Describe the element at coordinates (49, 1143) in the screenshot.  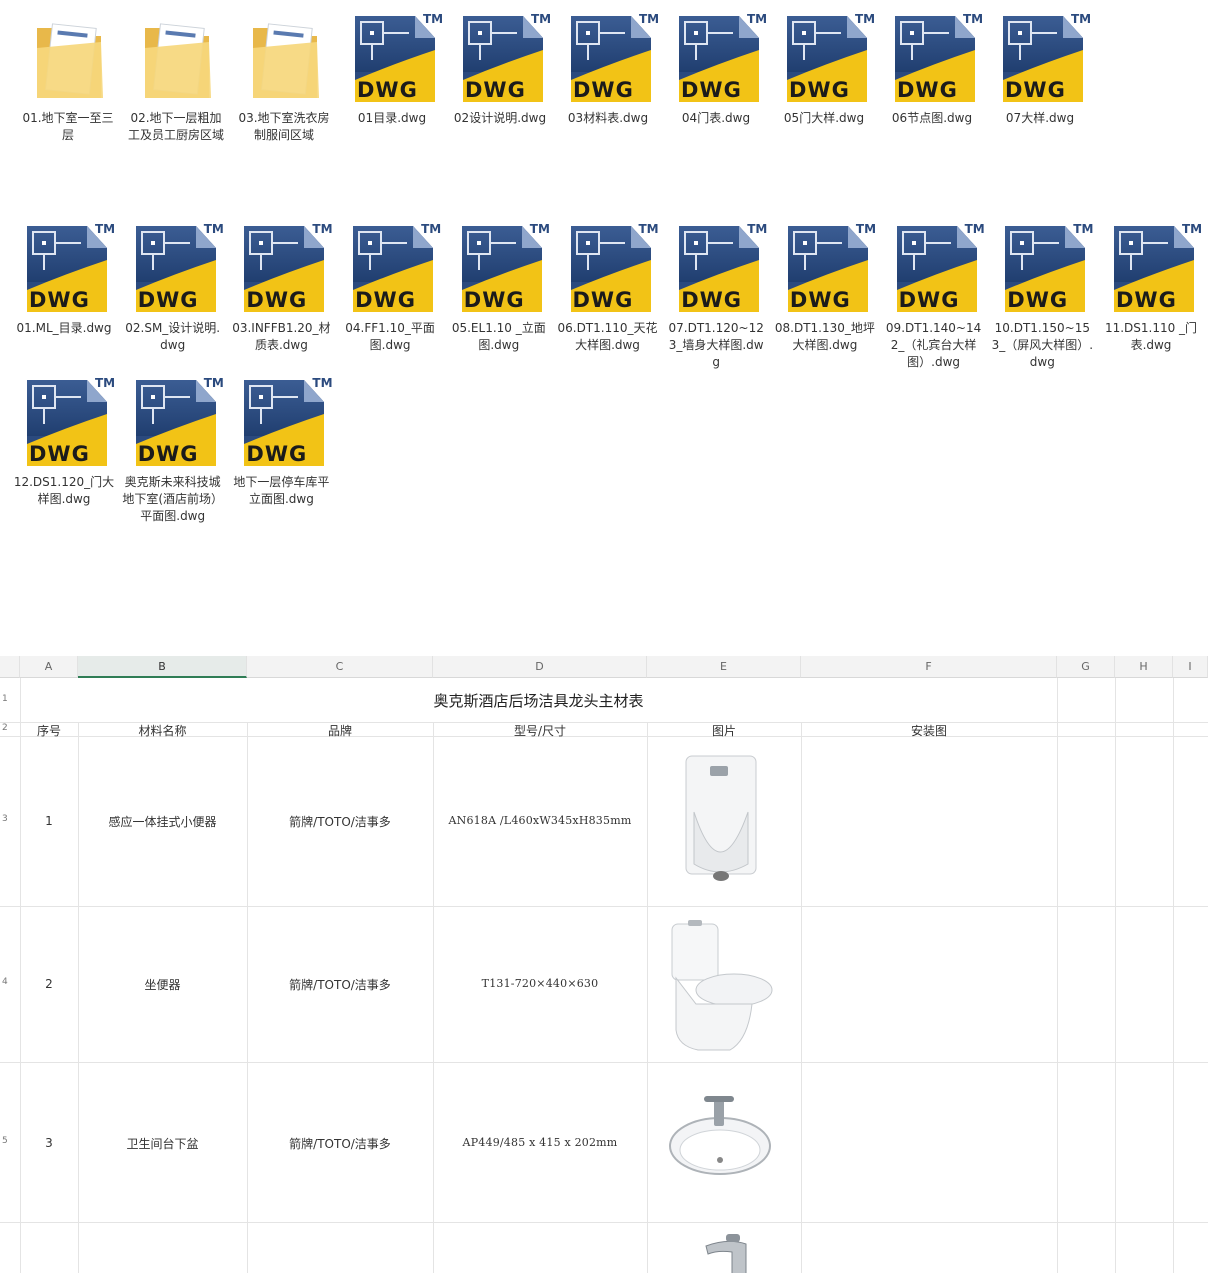
I see `row3-seq: 3` at that location.